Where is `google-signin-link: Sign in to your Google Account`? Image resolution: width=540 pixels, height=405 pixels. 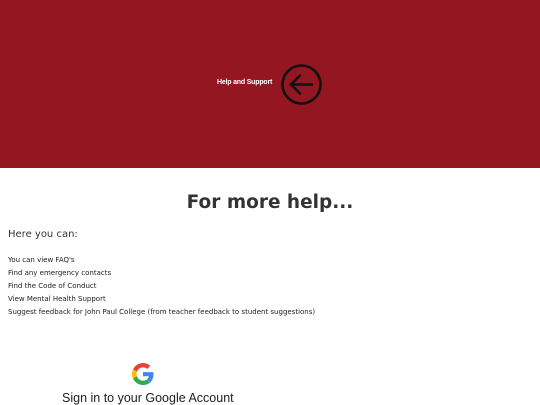
google-signin-link: Sign in to your Google Account is located at coordinates (148, 398).